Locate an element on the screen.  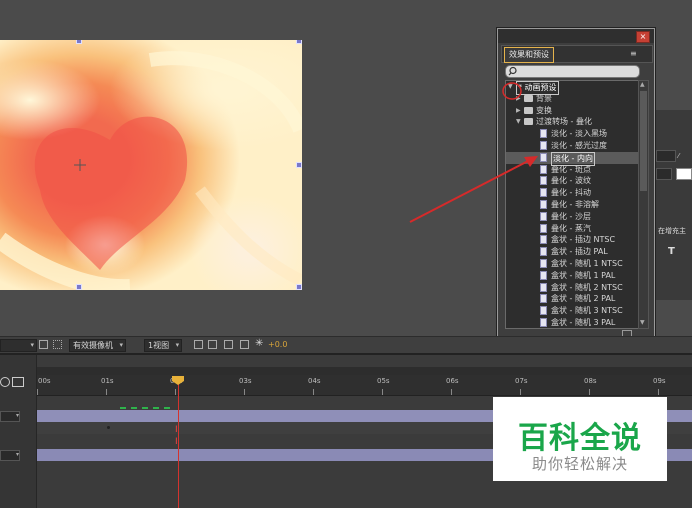
ruler-label: 06s is located at coordinates (452, 381).